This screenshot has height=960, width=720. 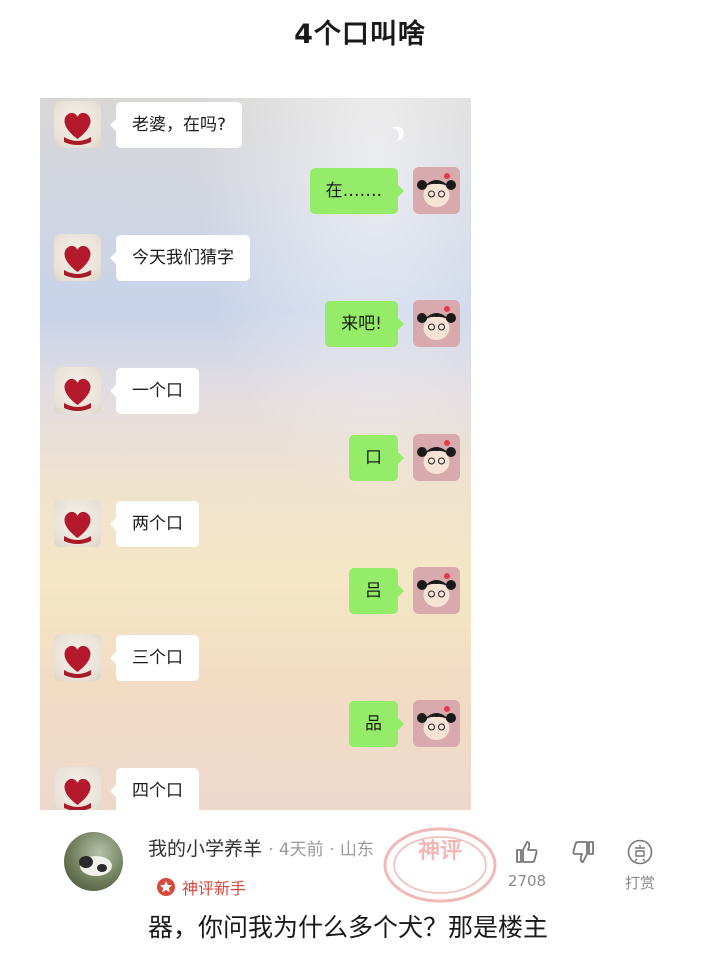 What do you see at coordinates (376, 723) in the screenshot?
I see `chat-bubble: 品` at bounding box center [376, 723].